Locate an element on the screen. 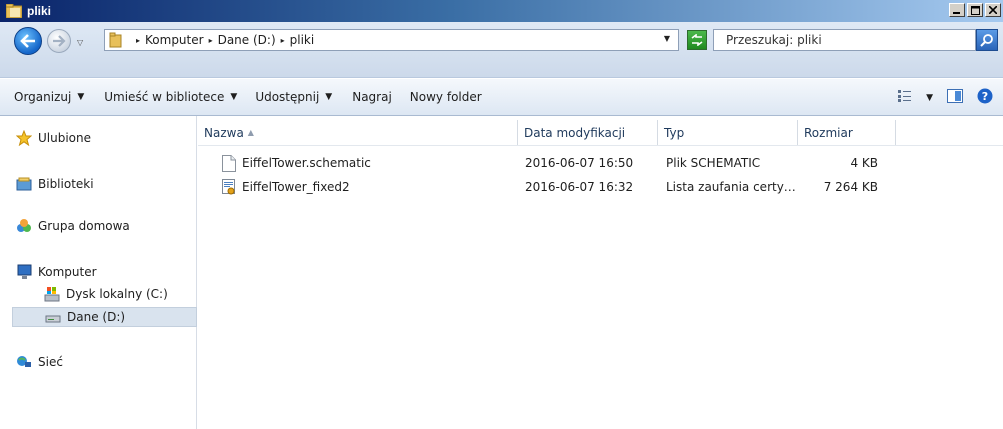  certificate-file-icon is located at coordinates (228, 186).